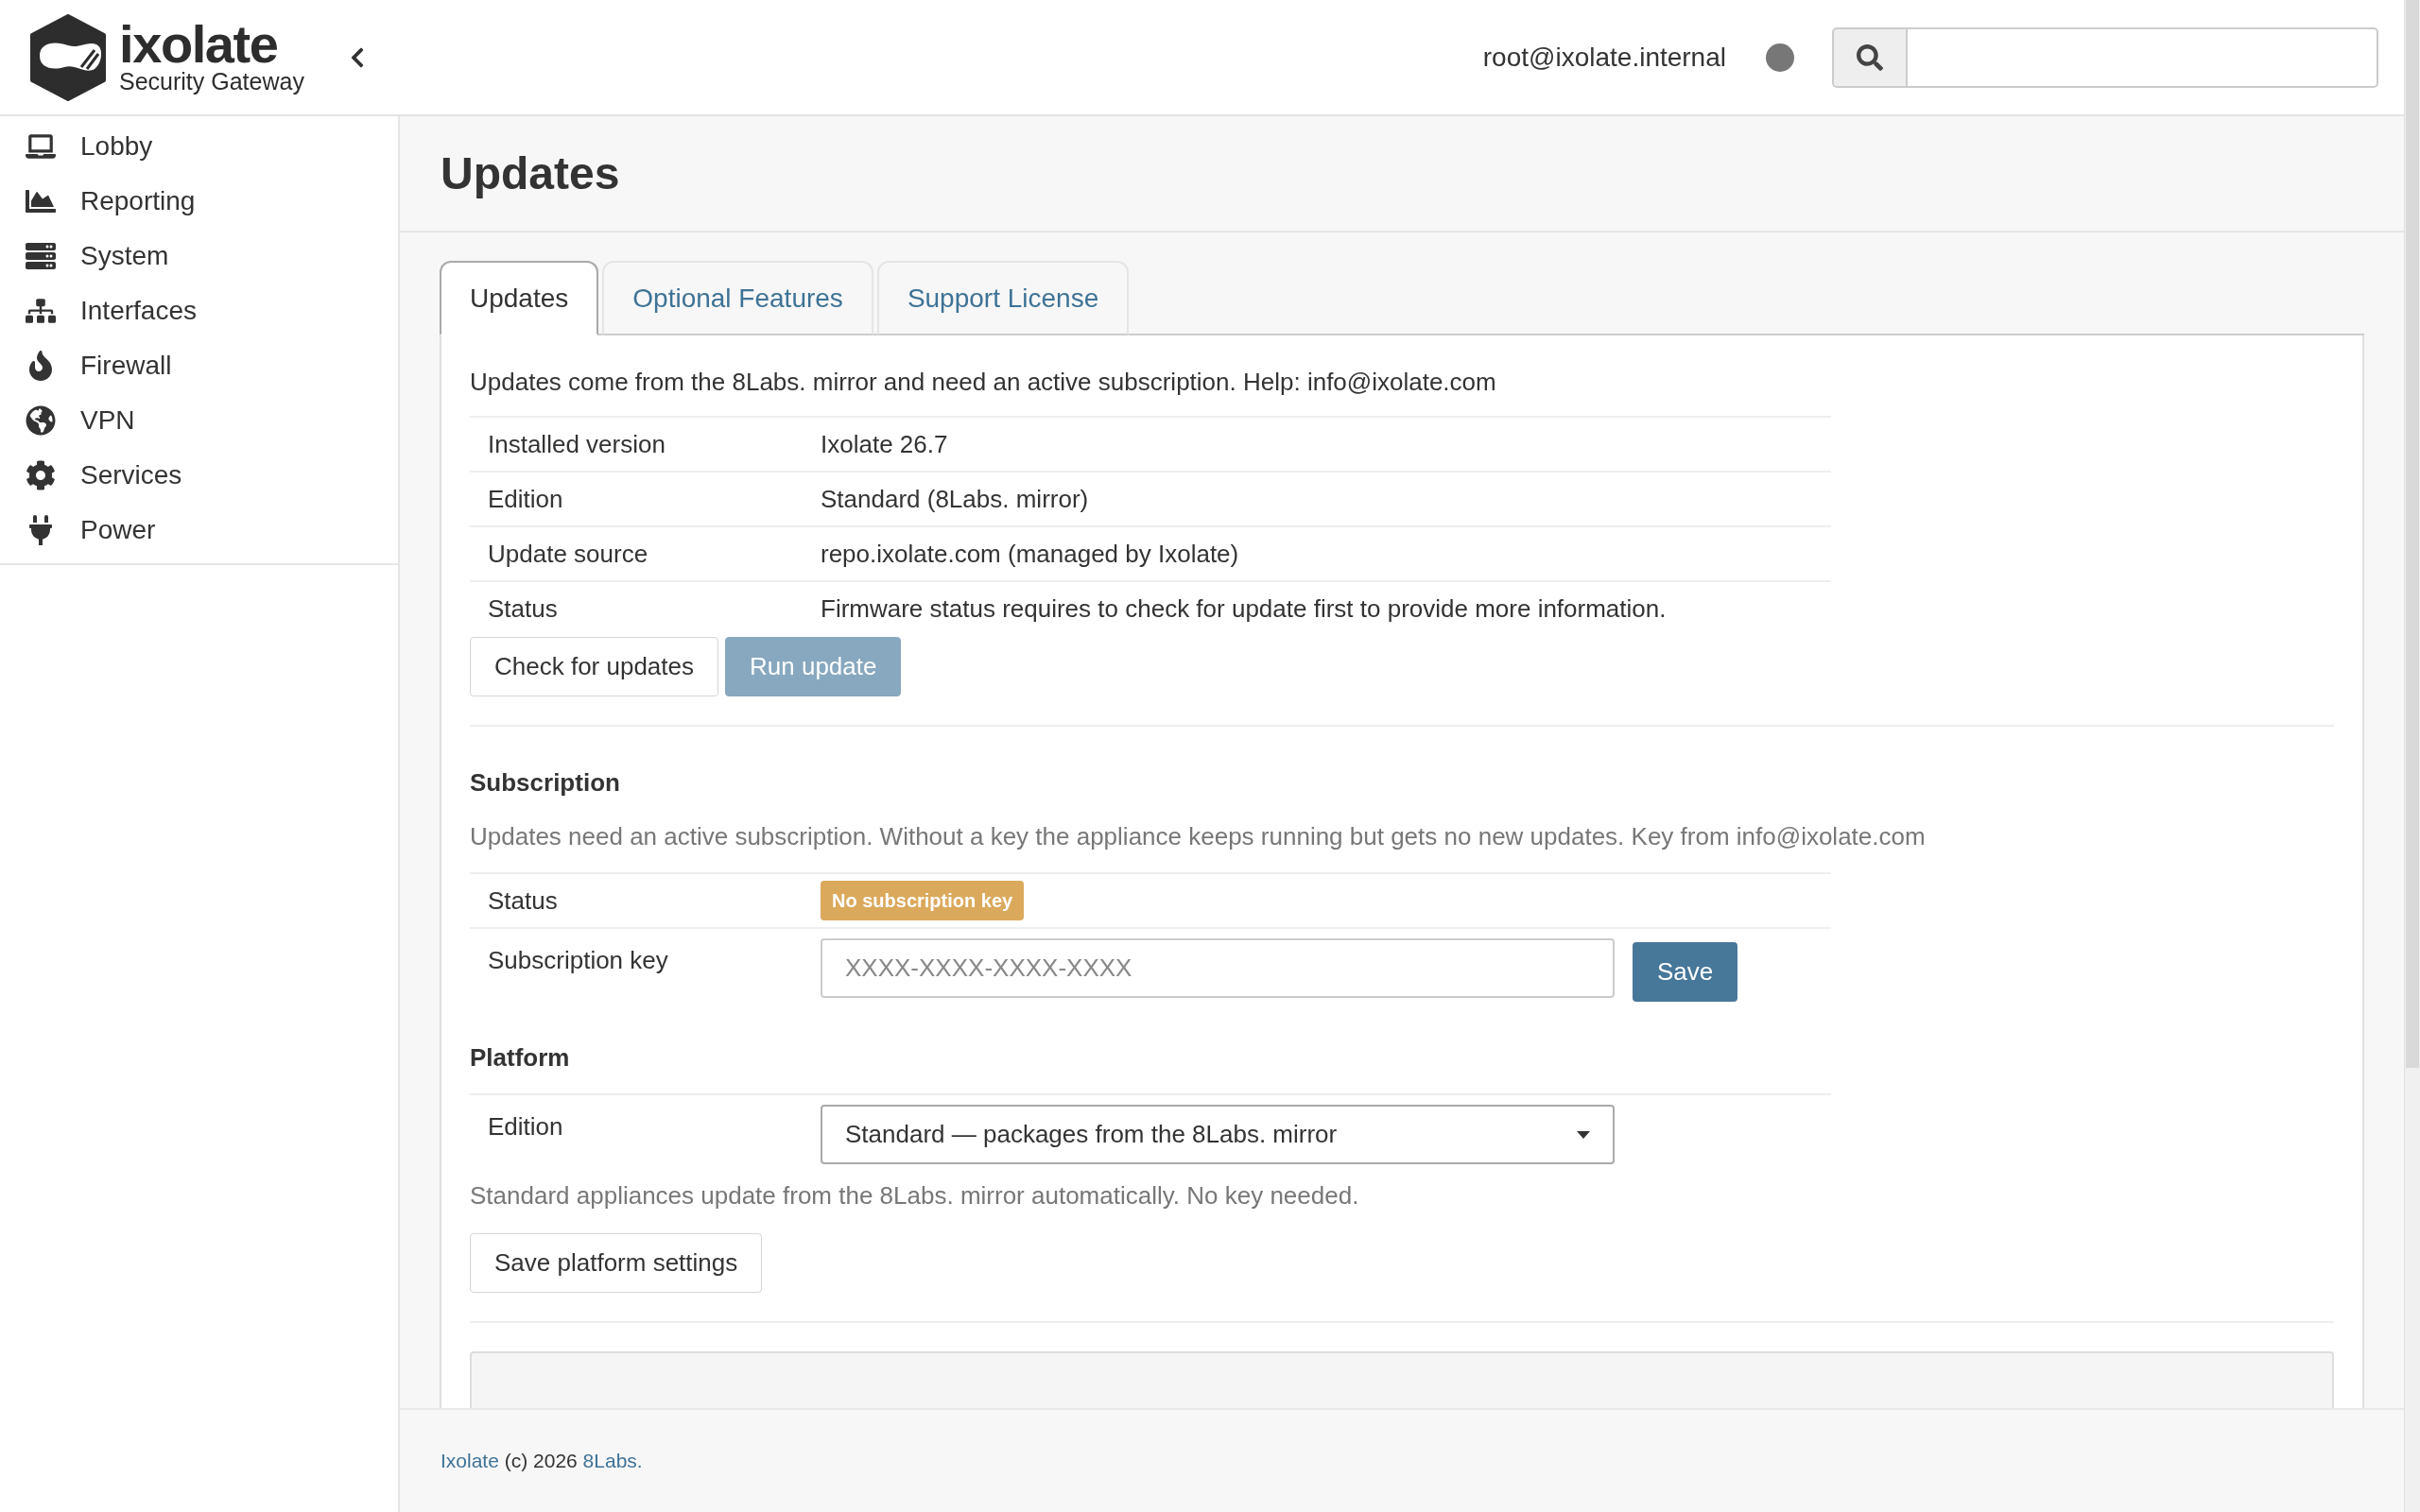  Describe the element at coordinates (1003, 298) in the screenshot. I see `tab: Support License` at that location.